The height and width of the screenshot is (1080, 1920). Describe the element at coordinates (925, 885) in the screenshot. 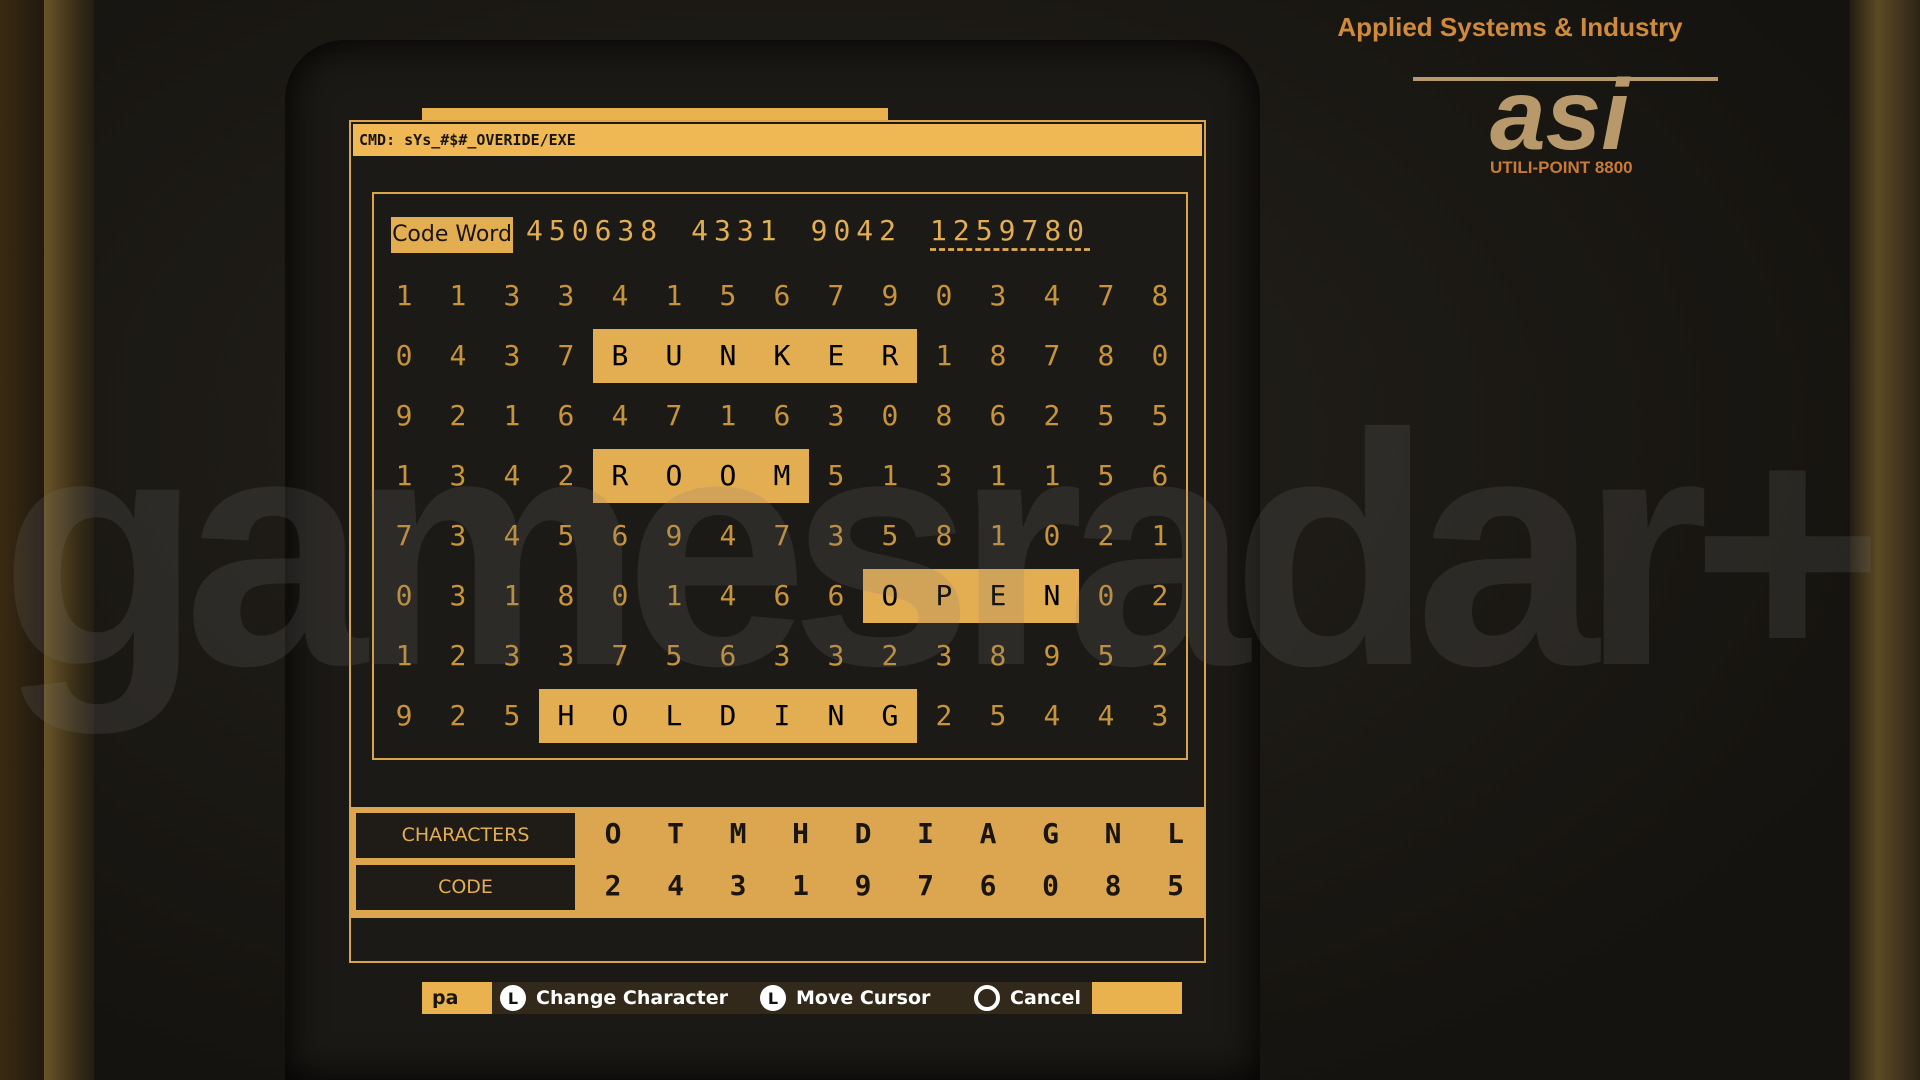

I see `code-value: 7` at that location.